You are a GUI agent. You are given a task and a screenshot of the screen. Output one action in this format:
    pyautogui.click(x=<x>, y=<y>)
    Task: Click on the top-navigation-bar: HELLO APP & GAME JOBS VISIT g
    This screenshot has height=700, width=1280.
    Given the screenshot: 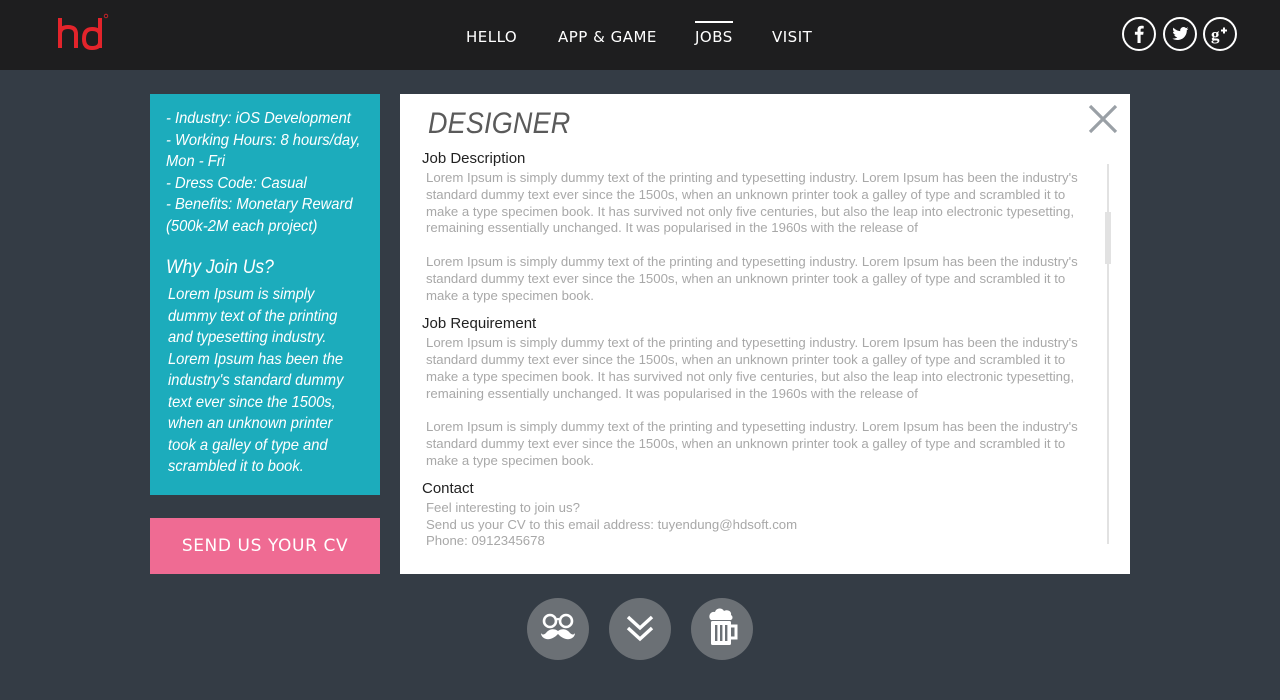 What is the action you would take?
    pyautogui.click(x=640, y=35)
    